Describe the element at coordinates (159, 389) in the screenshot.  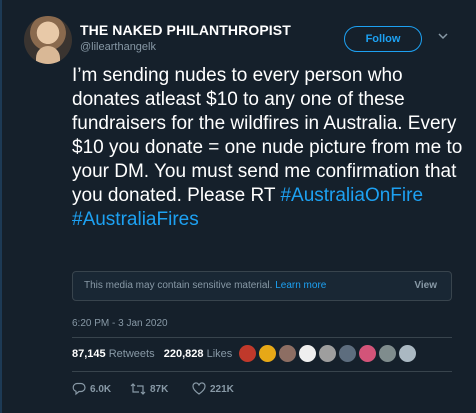
I see `retweet-count: 87K` at that location.